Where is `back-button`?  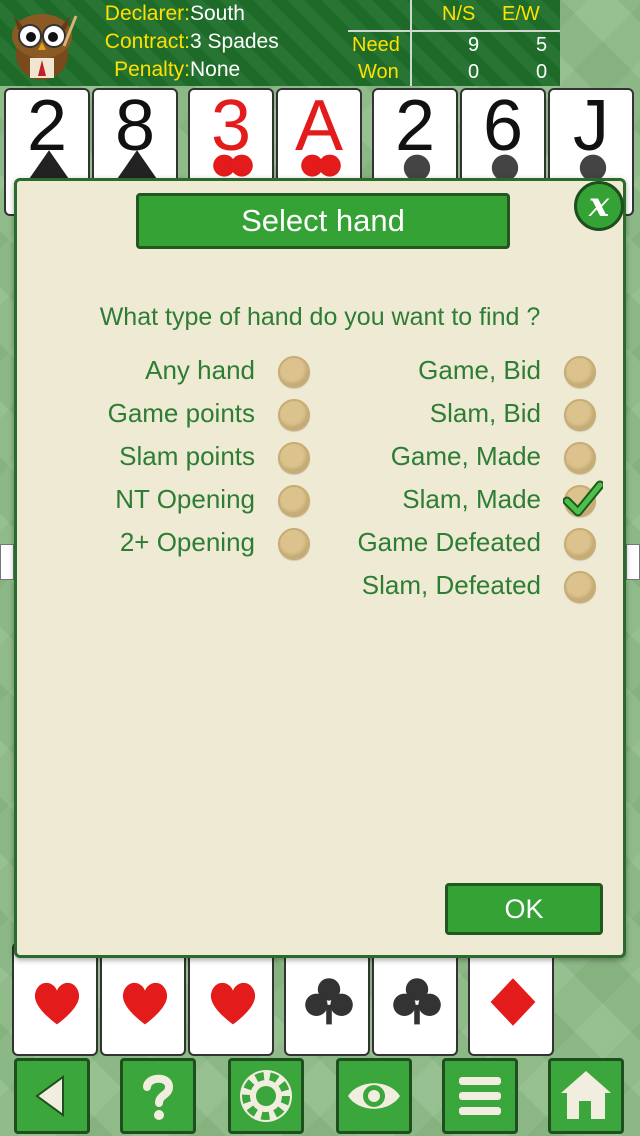 back-button is located at coordinates (52, 1096).